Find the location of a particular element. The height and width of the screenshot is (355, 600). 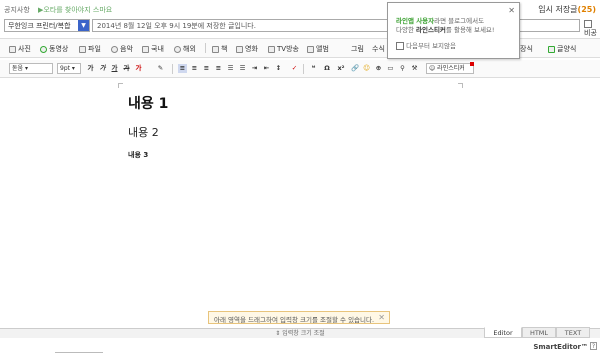

album-icon is located at coordinates (310, 49).